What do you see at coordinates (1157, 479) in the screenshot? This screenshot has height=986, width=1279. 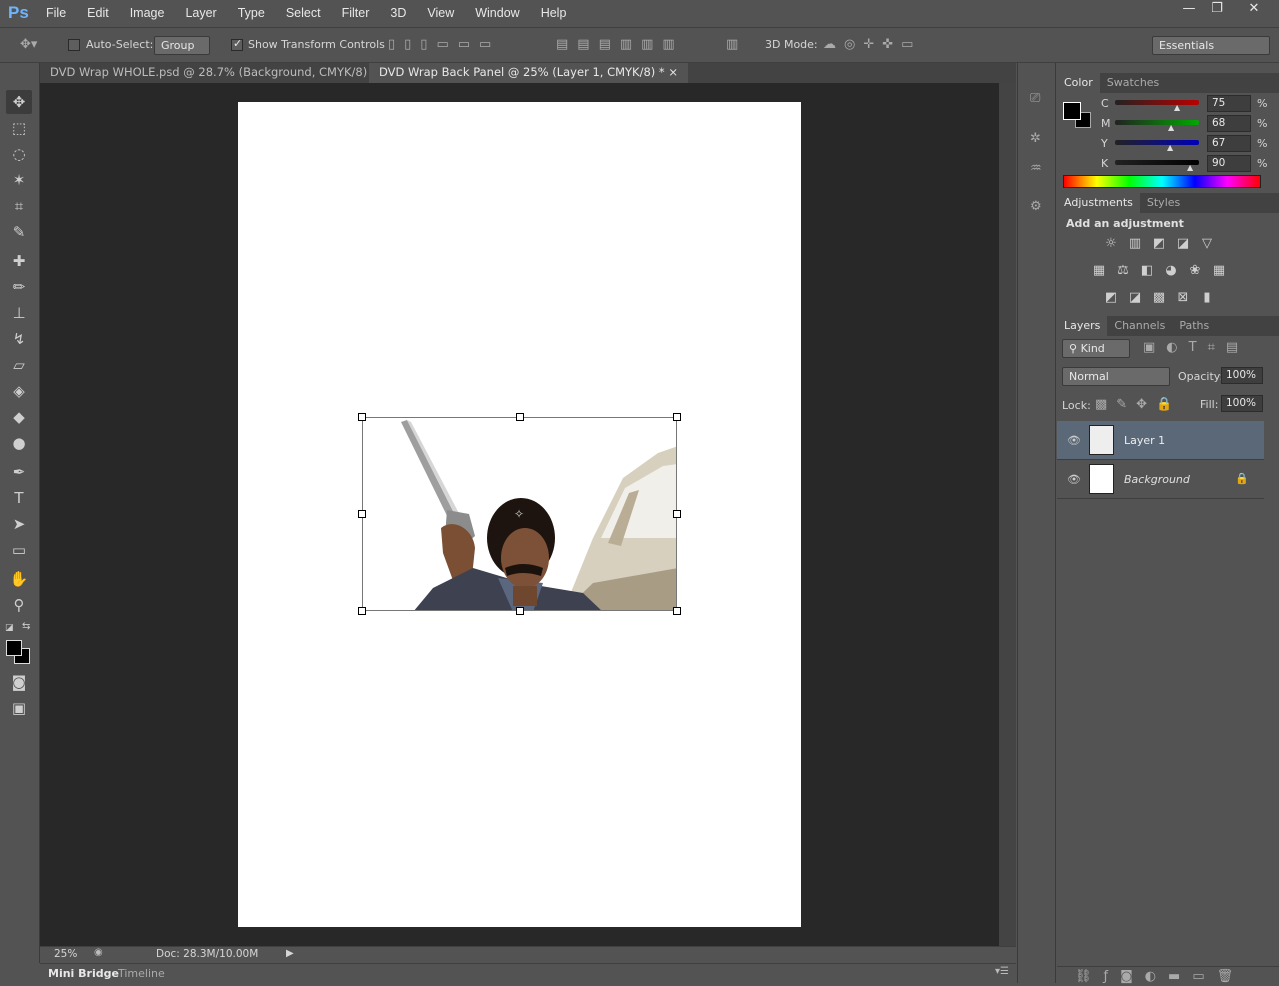 I see `layer-name: Background` at bounding box center [1157, 479].